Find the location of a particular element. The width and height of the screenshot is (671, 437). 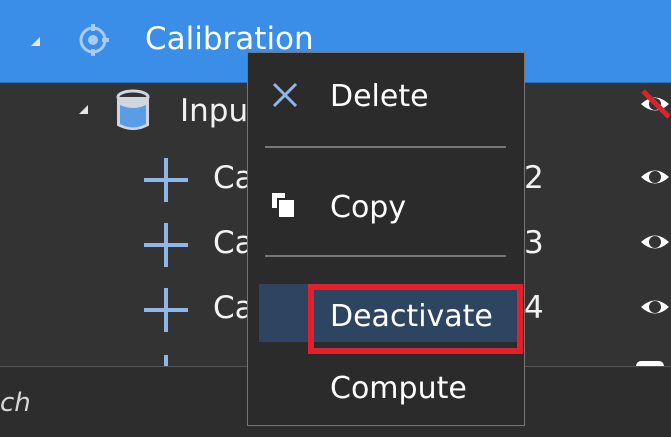

tree-item-label: Inpu is located at coordinates (214, 111).